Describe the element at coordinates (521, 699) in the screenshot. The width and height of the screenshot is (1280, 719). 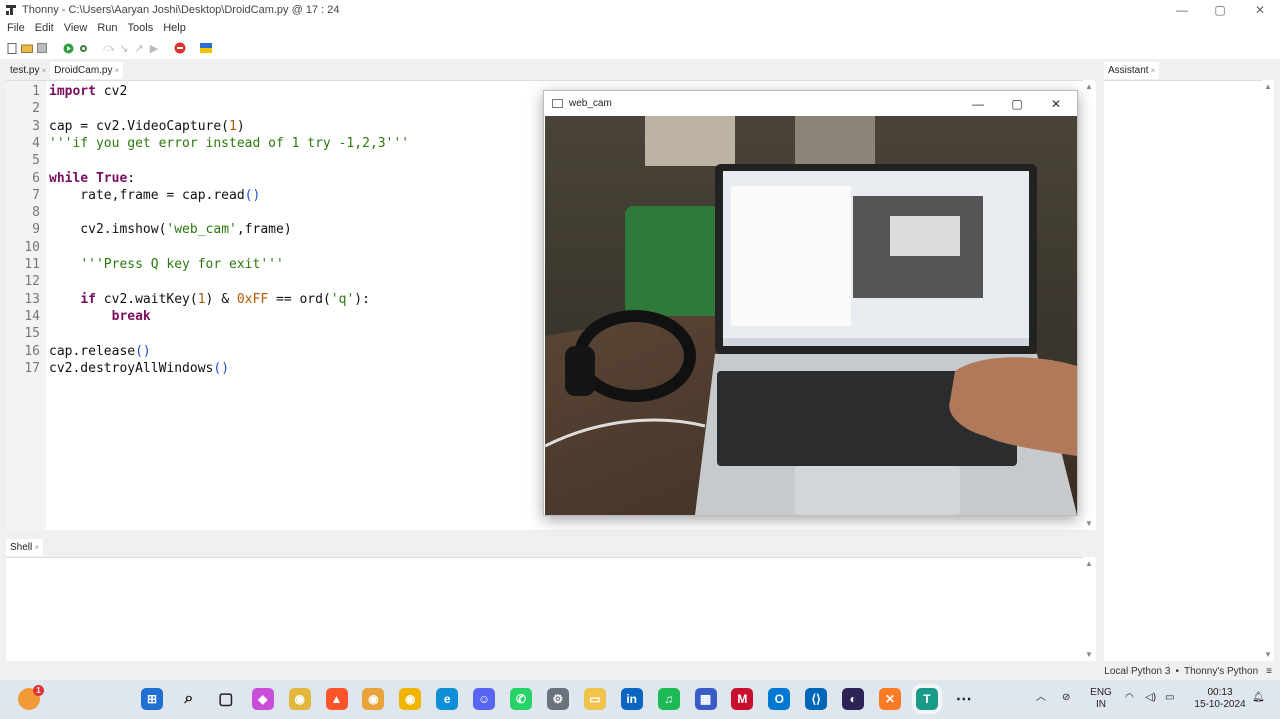
I see `whatsapp-icon: ✆` at that location.